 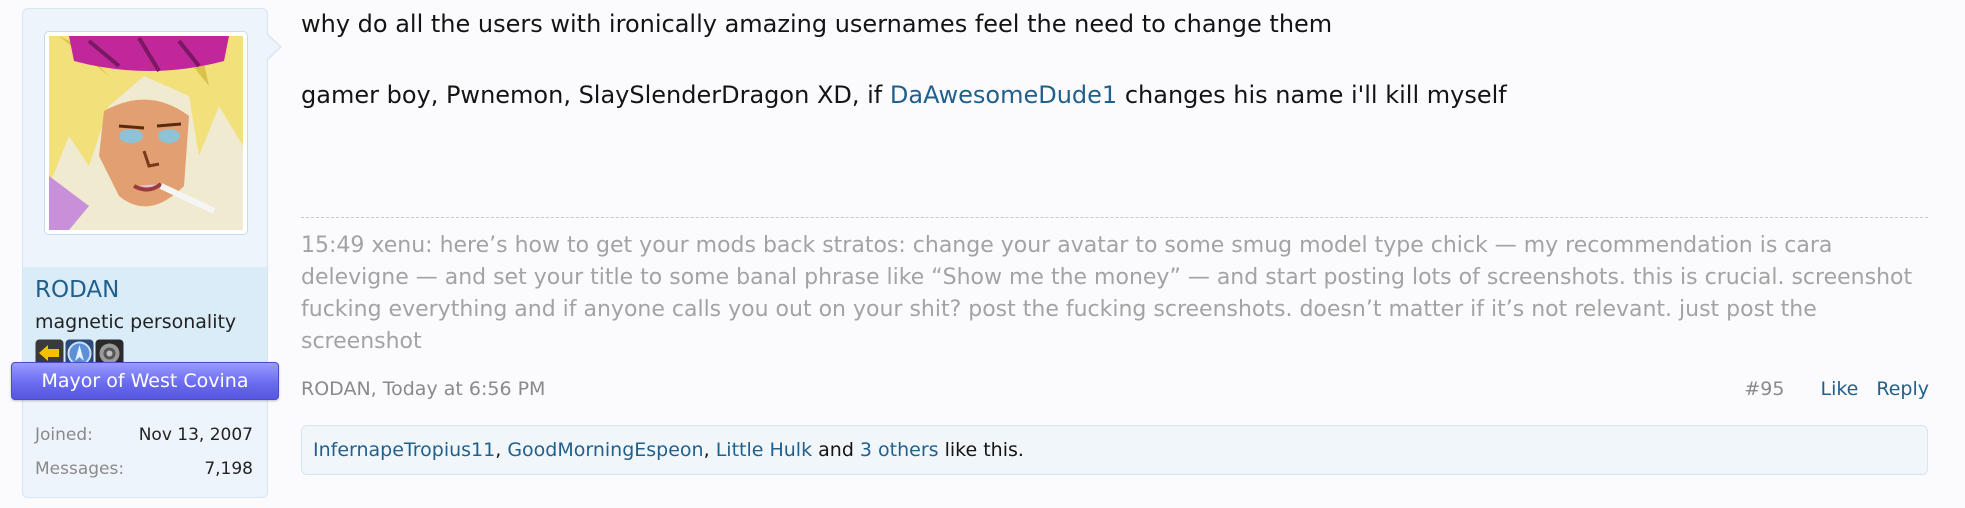 I want to click on liker-link: InfernapeTropius11, so click(x=404, y=450).